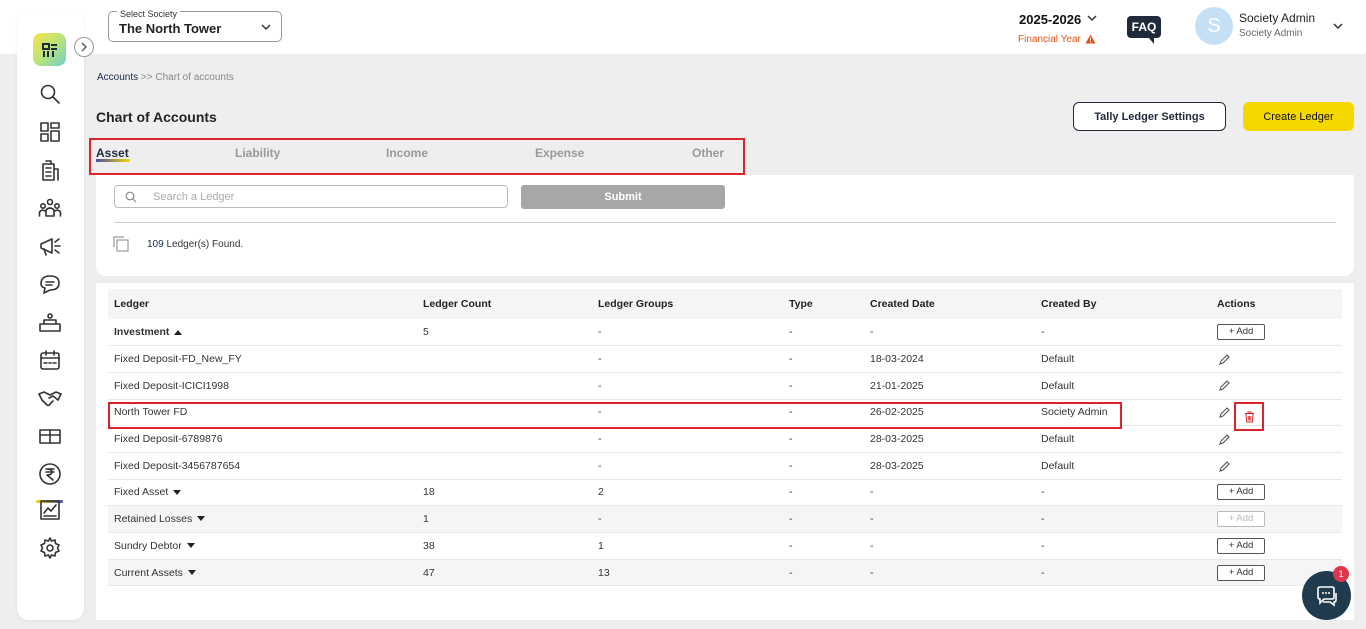 The image size is (1366, 629). What do you see at coordinates (49, 321) in the screenshot?
I see `service-icon` at bounding box center [49, 321].